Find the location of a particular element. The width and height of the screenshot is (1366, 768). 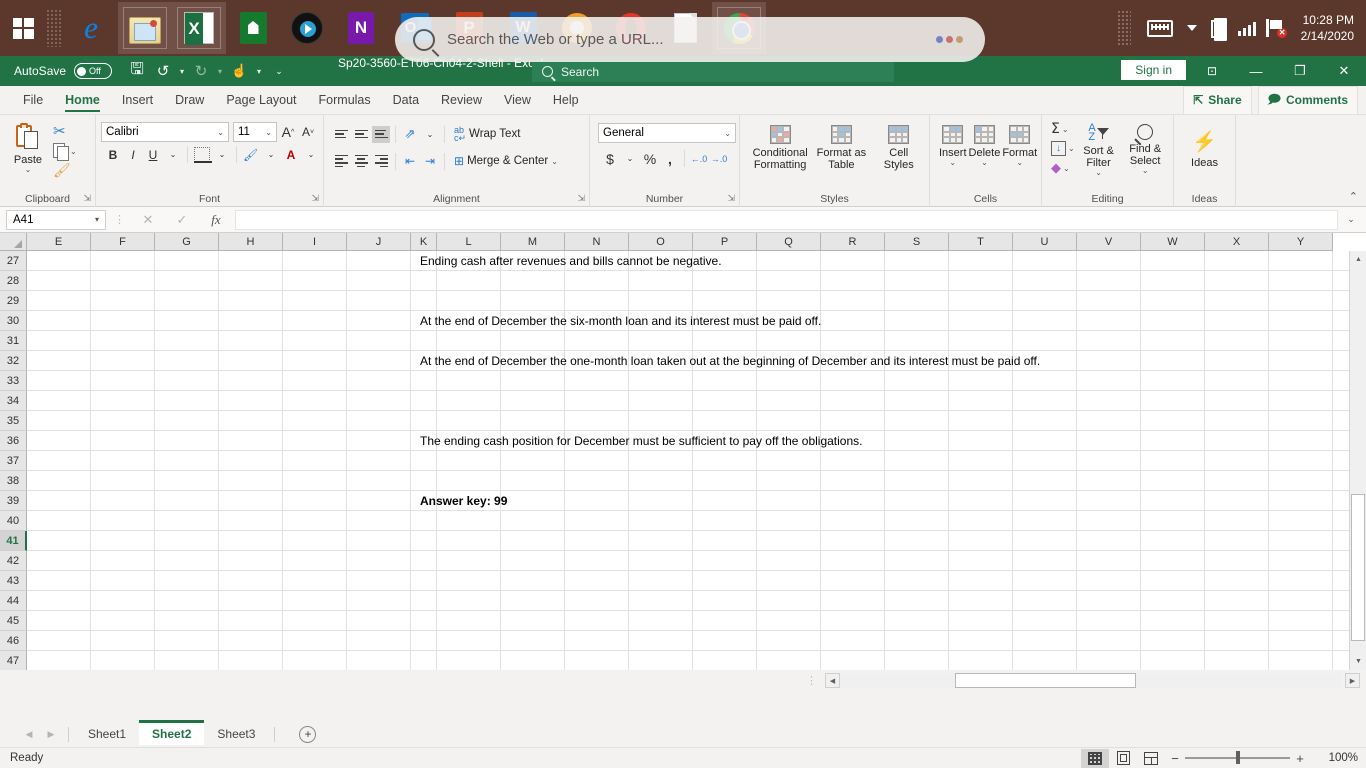

cell-Q29 is located at coordinates (789, 300).